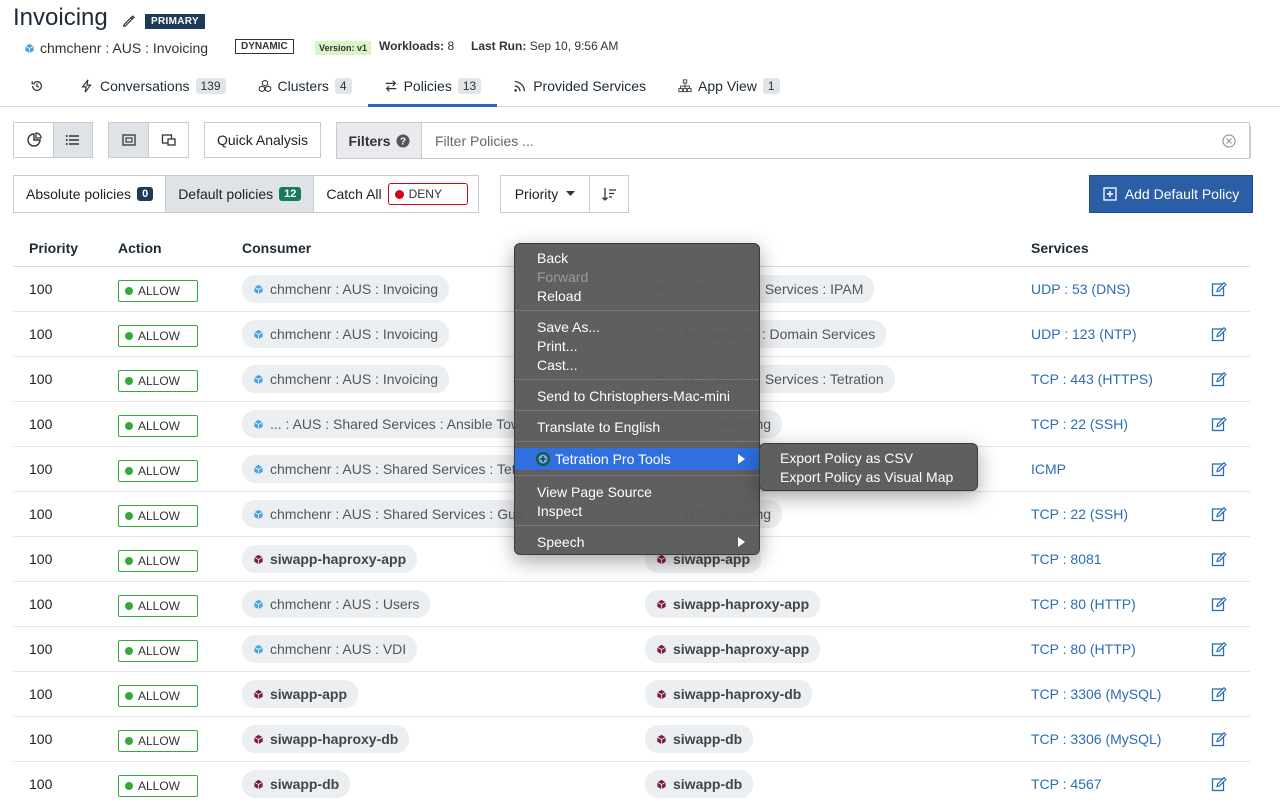  I want to click on provider-cell: siwapp-haproxy-app, so click(733, 649).